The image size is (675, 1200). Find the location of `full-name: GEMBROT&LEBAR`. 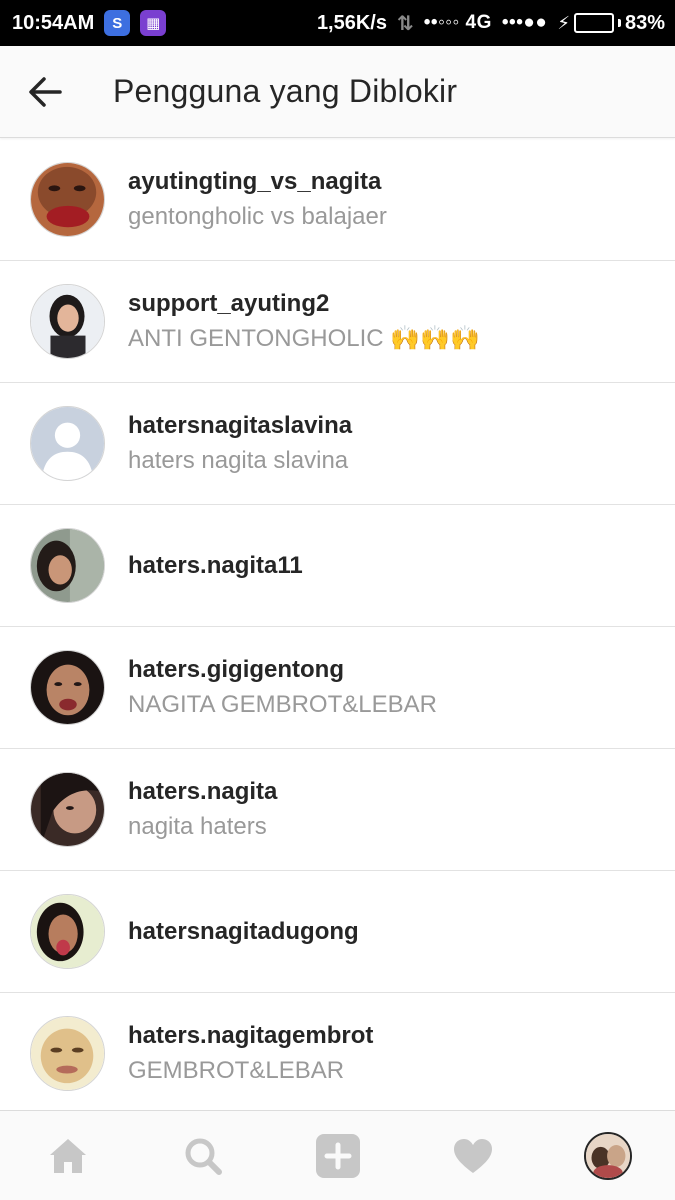

full-name: GEMBROT&LEBAR is located at coordinates (236, 1070).